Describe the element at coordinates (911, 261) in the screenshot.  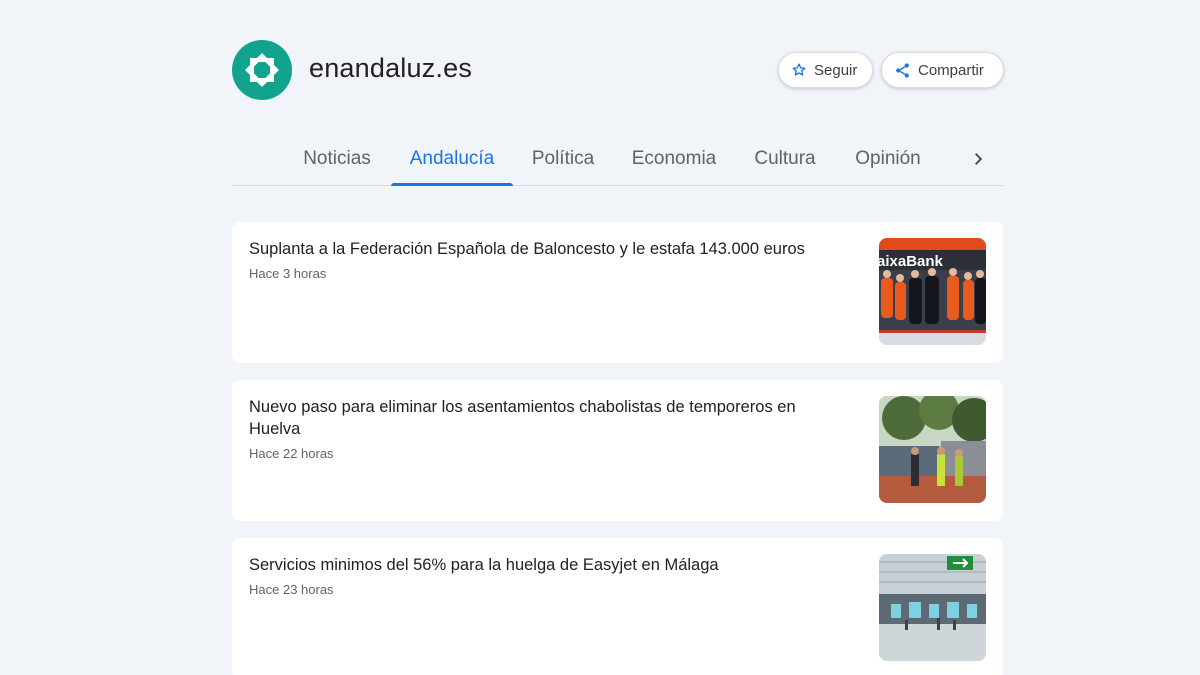
I see `thumbnail-banner-text: aixaBank` at that location.